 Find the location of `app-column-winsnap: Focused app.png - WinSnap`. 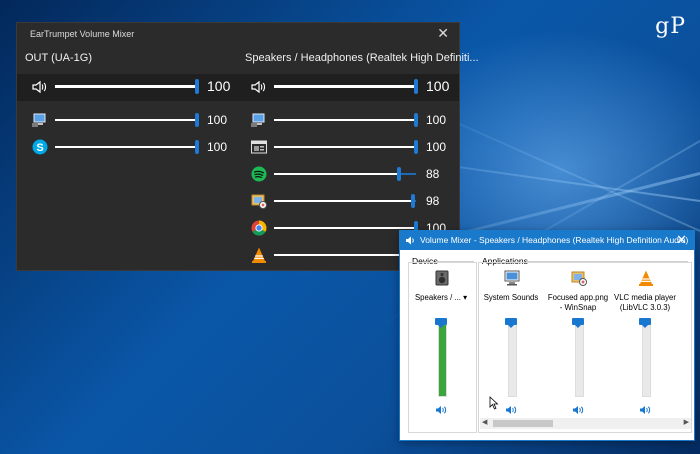

app-column-winsnap: Focused app.png - WinSnap is located at coordinates (578, 353).